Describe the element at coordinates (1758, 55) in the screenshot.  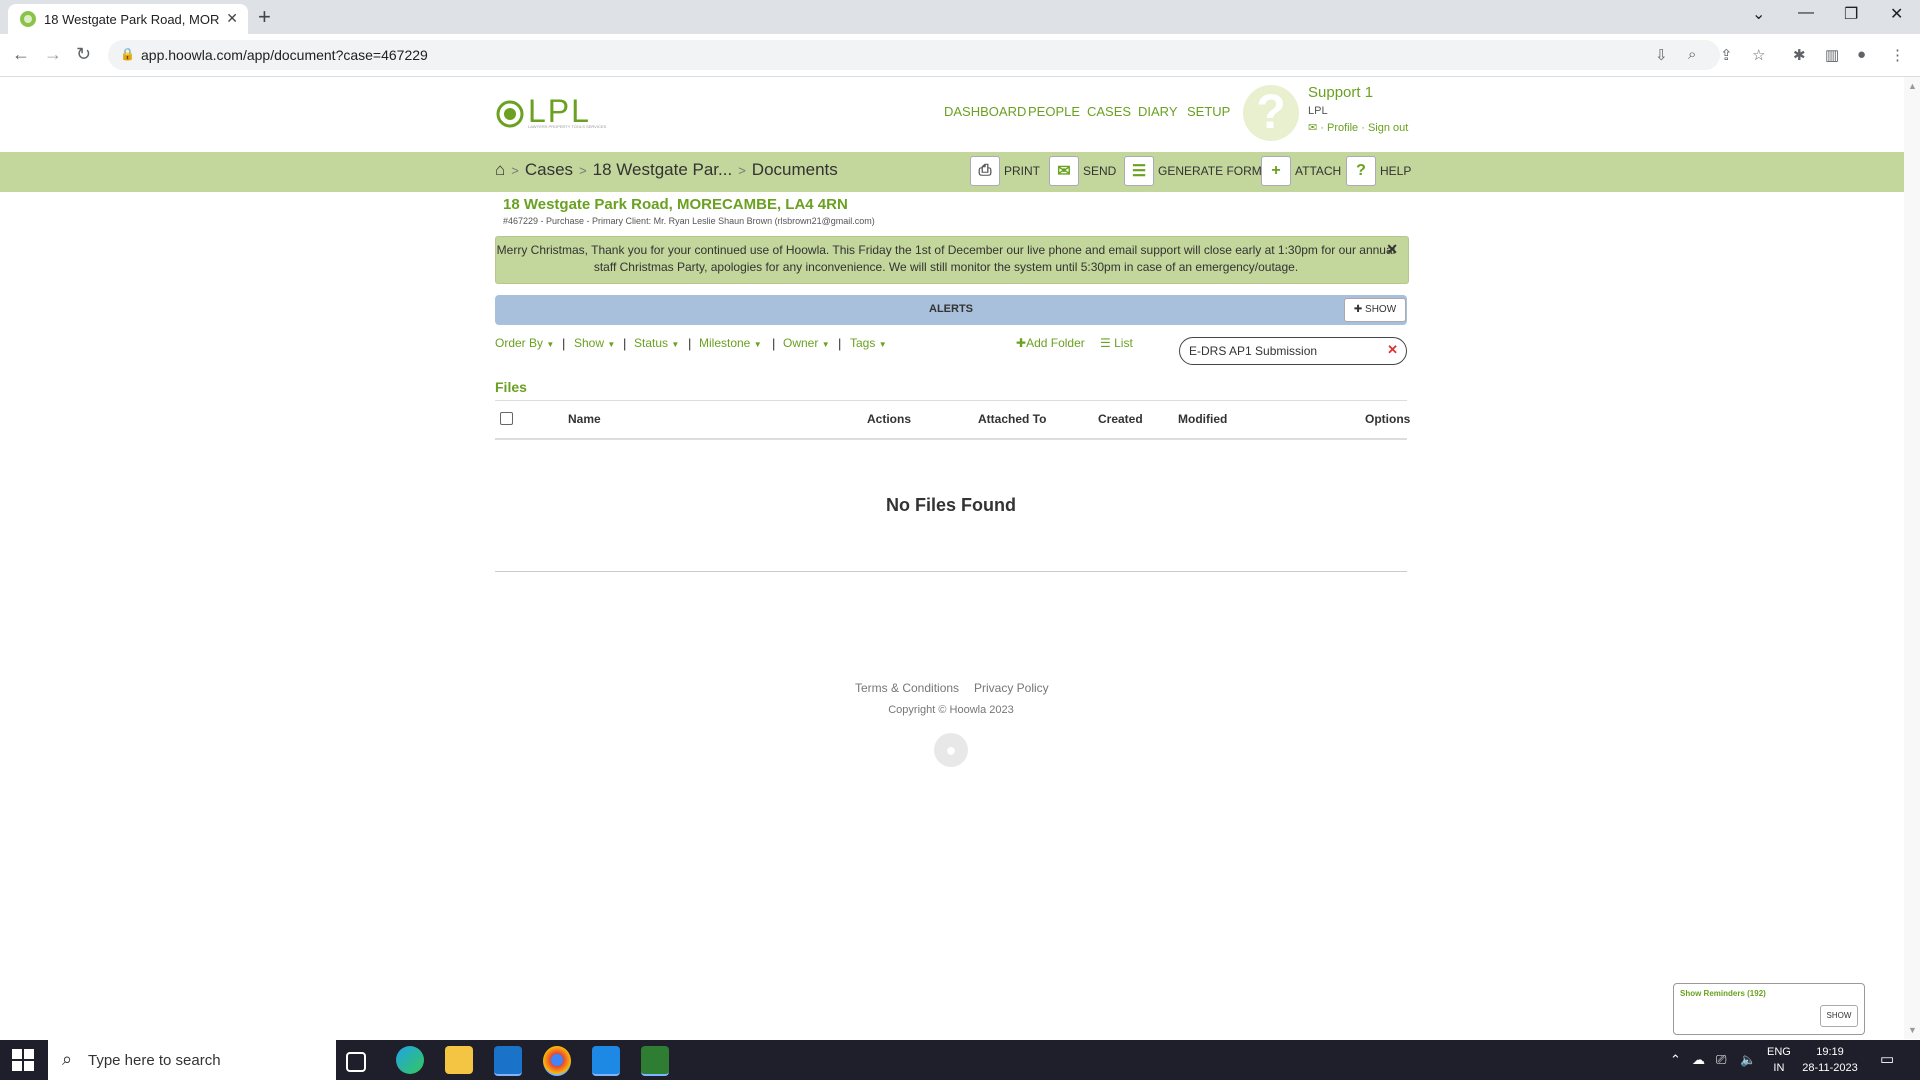
I see `bookmark-star-icon: ☆` at that location.